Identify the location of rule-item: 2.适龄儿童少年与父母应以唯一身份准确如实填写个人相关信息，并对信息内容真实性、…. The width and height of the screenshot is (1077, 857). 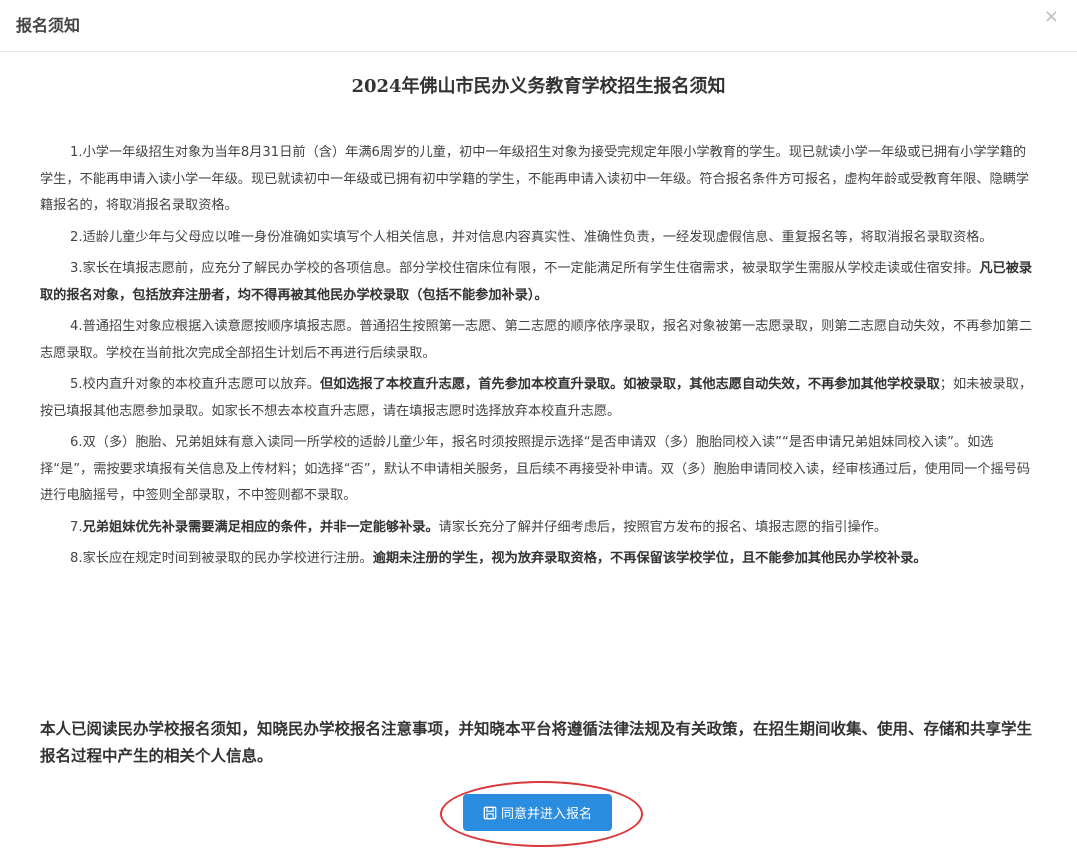
(539, 238).